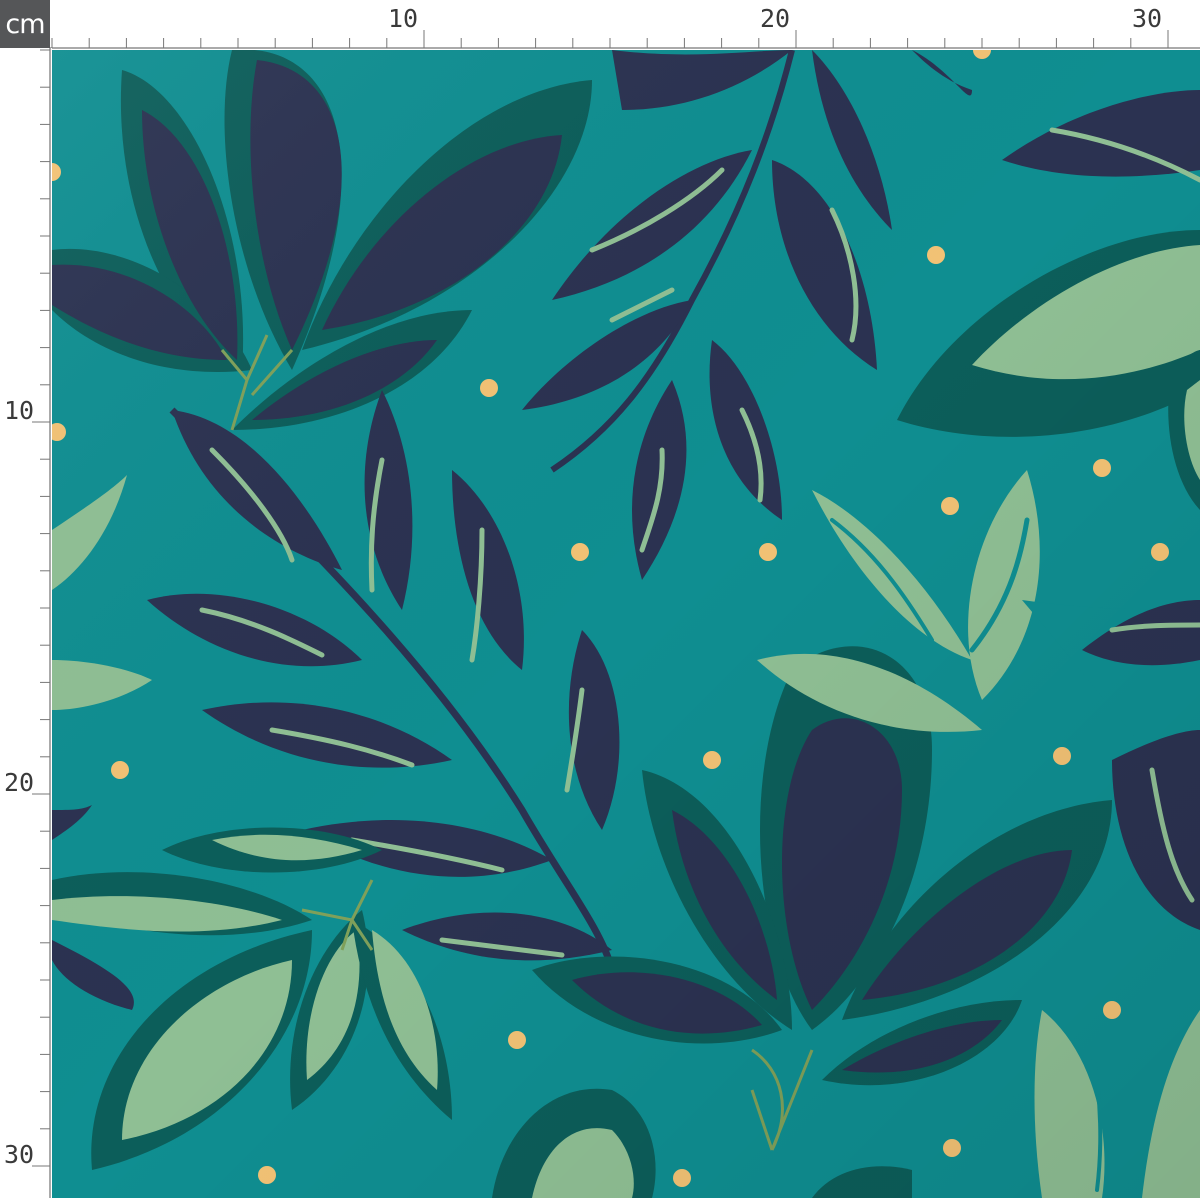 The width and height of the screenshot is (1200, 1202). Describe the element at coordinates (19, 410) in the screenshot. I see `ruler-left-label-10: 10` at that location.